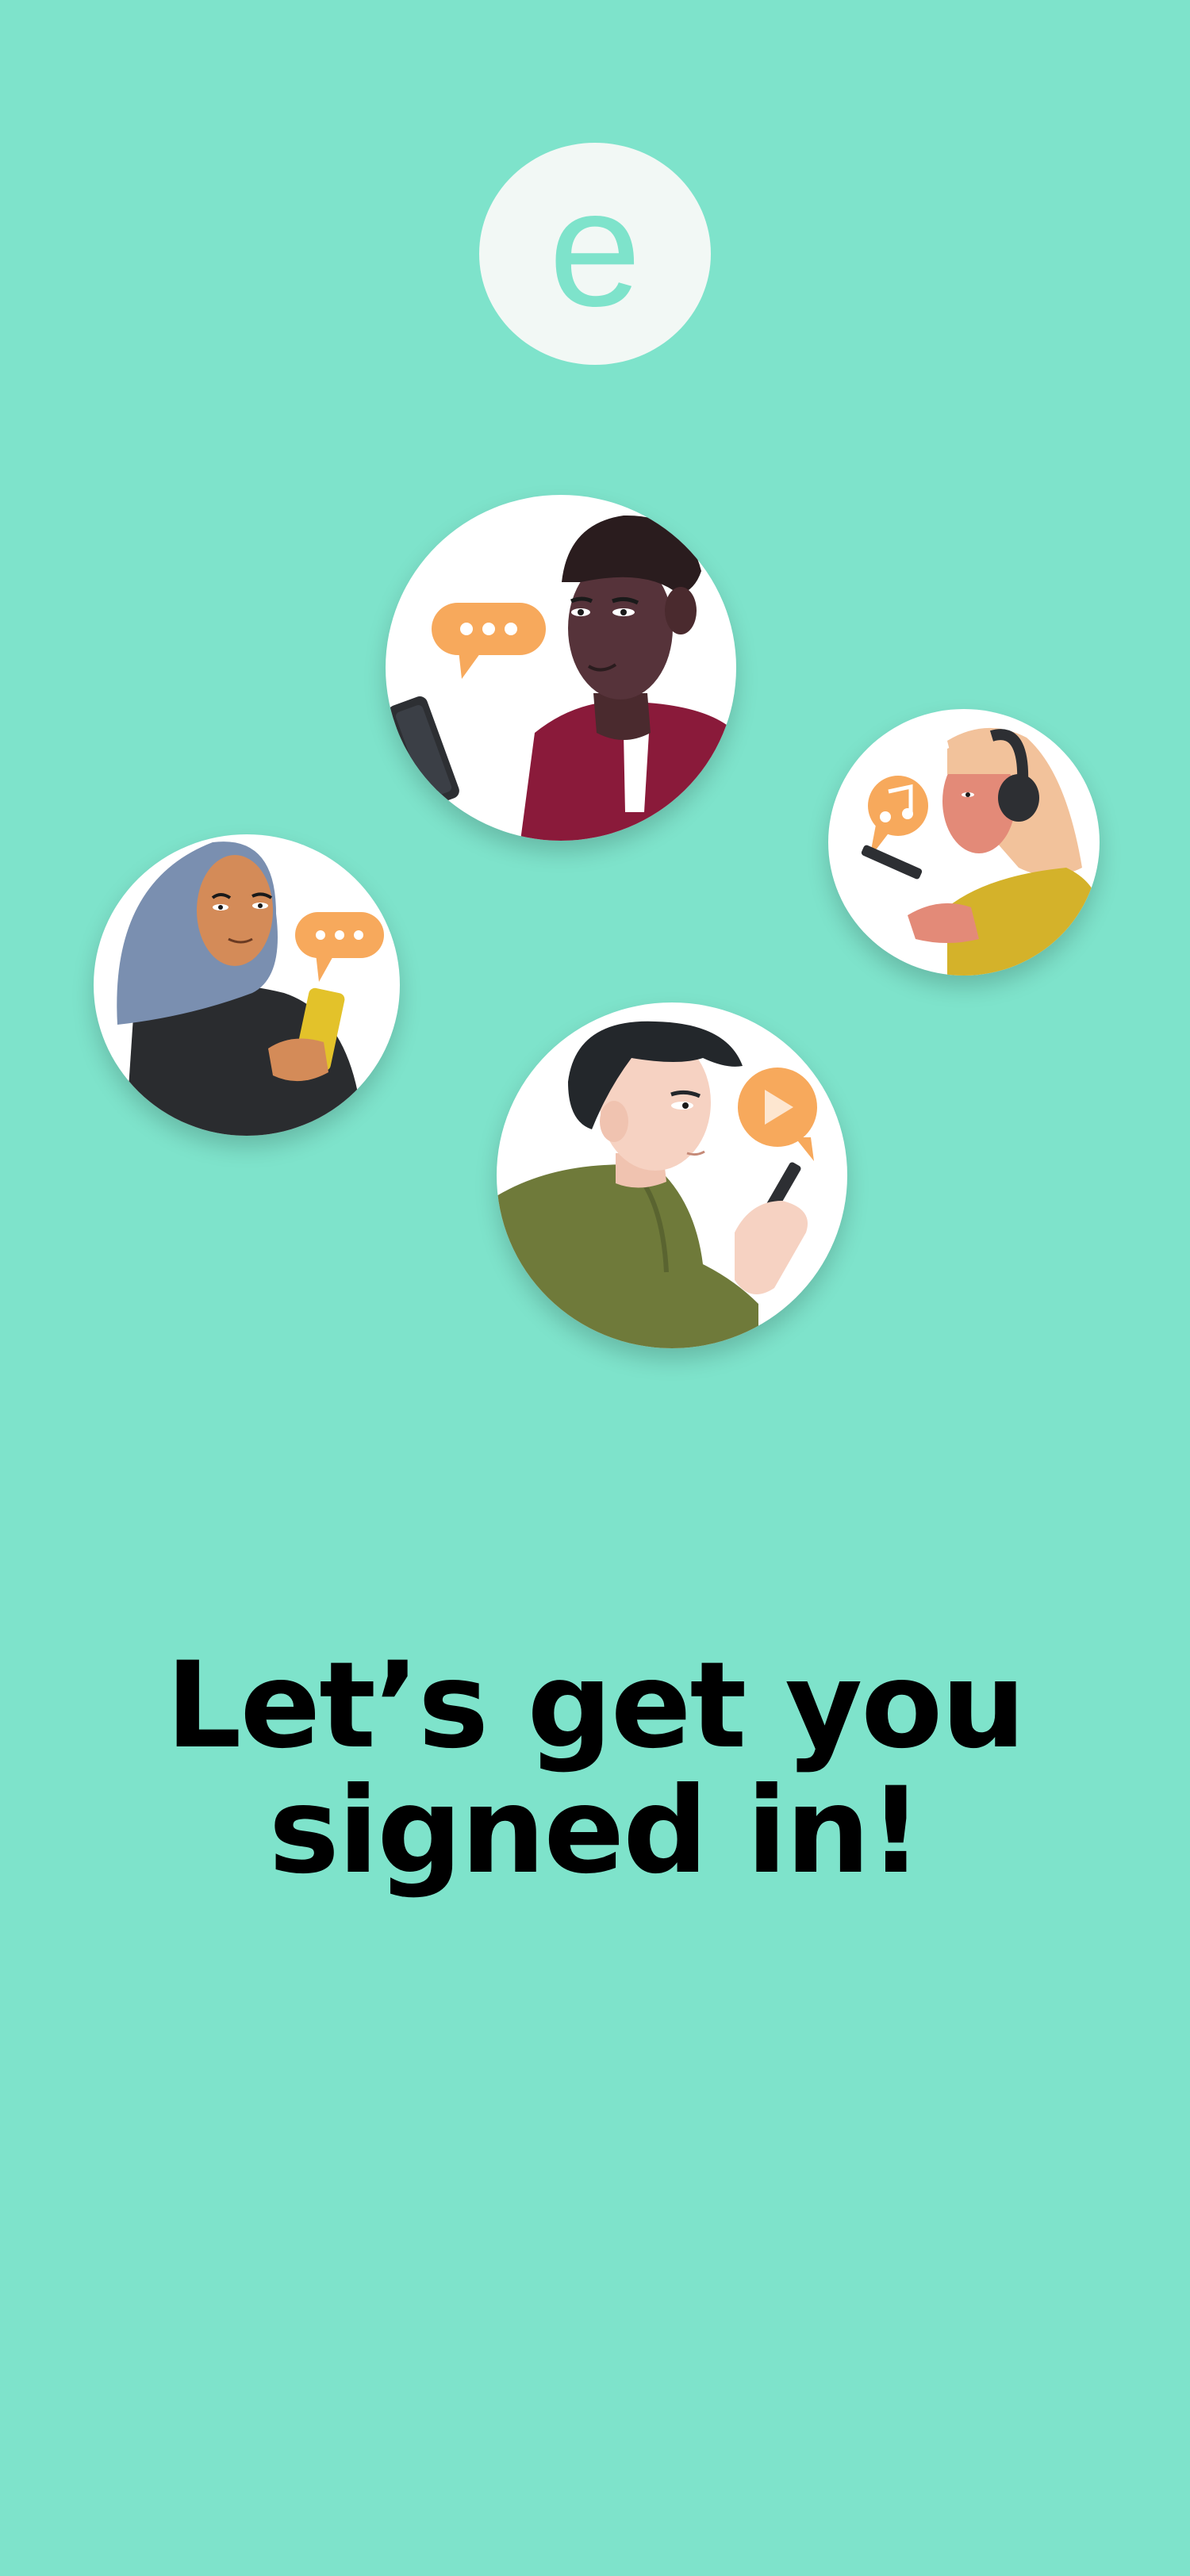  Describe the element at coordinates (595, 1706) in the screenshot. I see `headline-line-1: Let’s get you` at that location.